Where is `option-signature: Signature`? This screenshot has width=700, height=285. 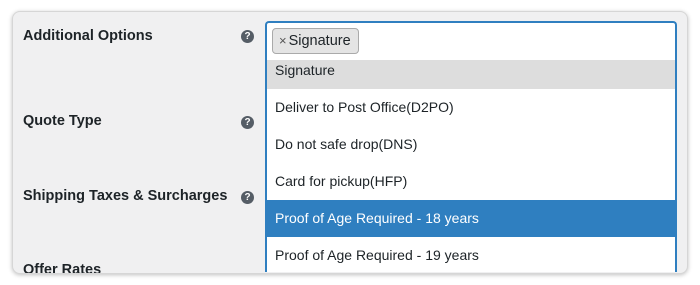
option-signature: Signature is located at coordinates (471, 74).